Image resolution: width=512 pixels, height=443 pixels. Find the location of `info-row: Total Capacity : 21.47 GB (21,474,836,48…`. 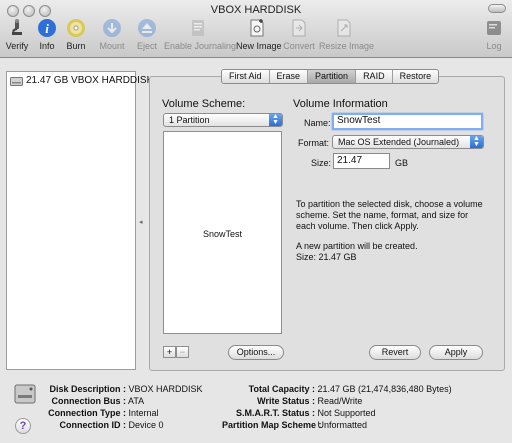

info-row: Total Capacity : 21.47 GB (21,474,836,48… is located at coordinates (350, 389).